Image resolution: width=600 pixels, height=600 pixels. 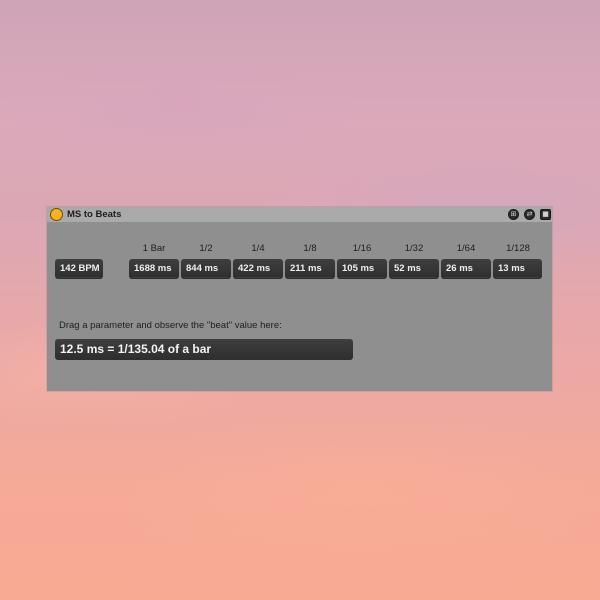 I want to click on ms-box-1-128: 13 ms, so click(x=517, y=269).